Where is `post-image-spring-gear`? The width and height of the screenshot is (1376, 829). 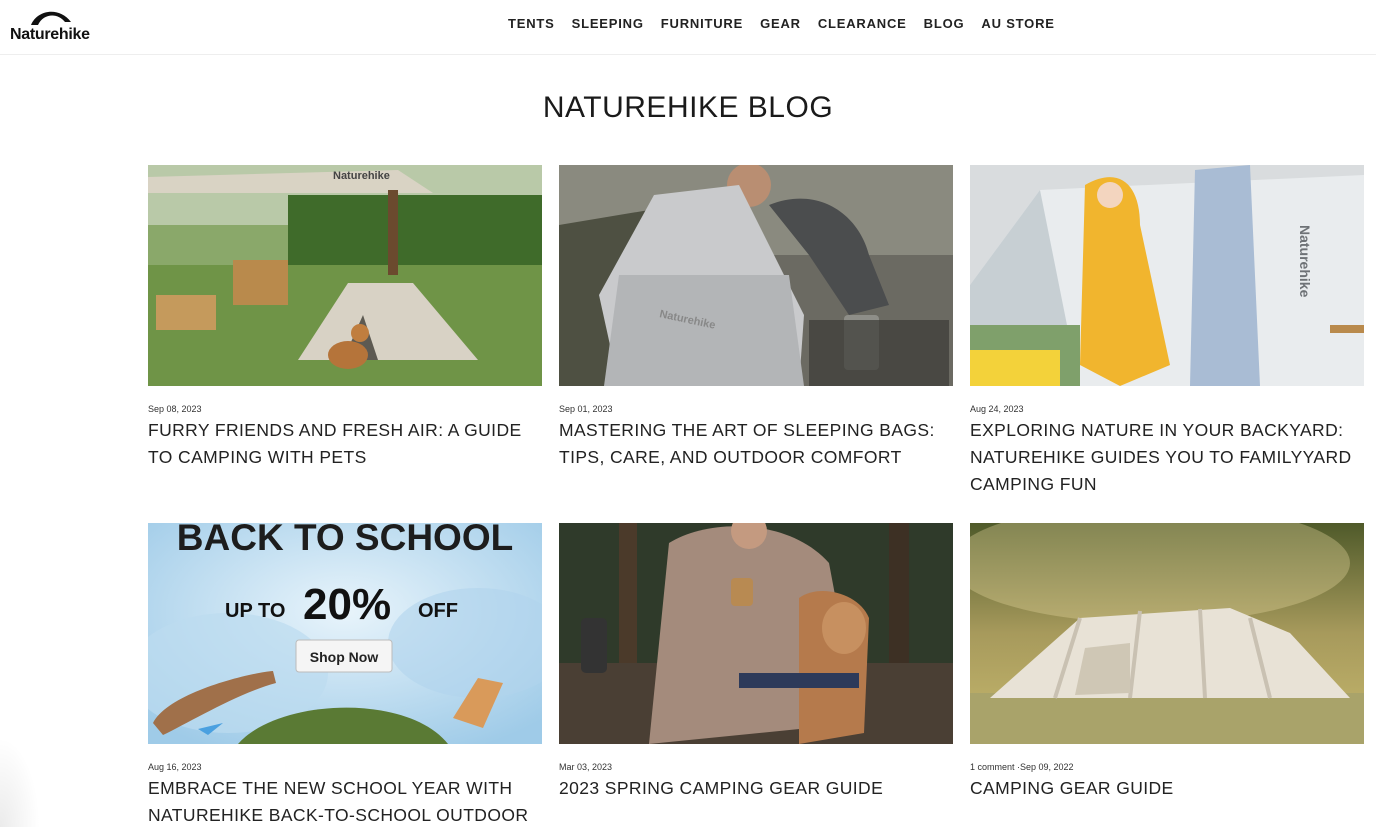 post-image-spring-gear is located at coordinates (756, 633).